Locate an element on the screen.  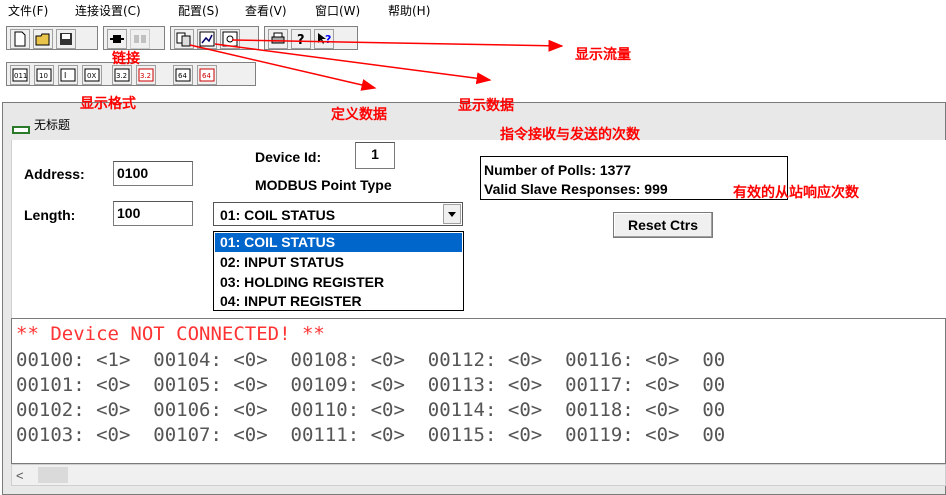
menu-file: 文件(F) is located at coordinates (28, 10).